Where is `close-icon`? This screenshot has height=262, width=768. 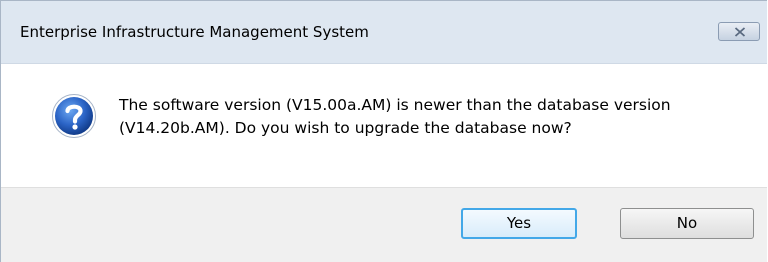 close-icon is located at coordinates (740, 32).